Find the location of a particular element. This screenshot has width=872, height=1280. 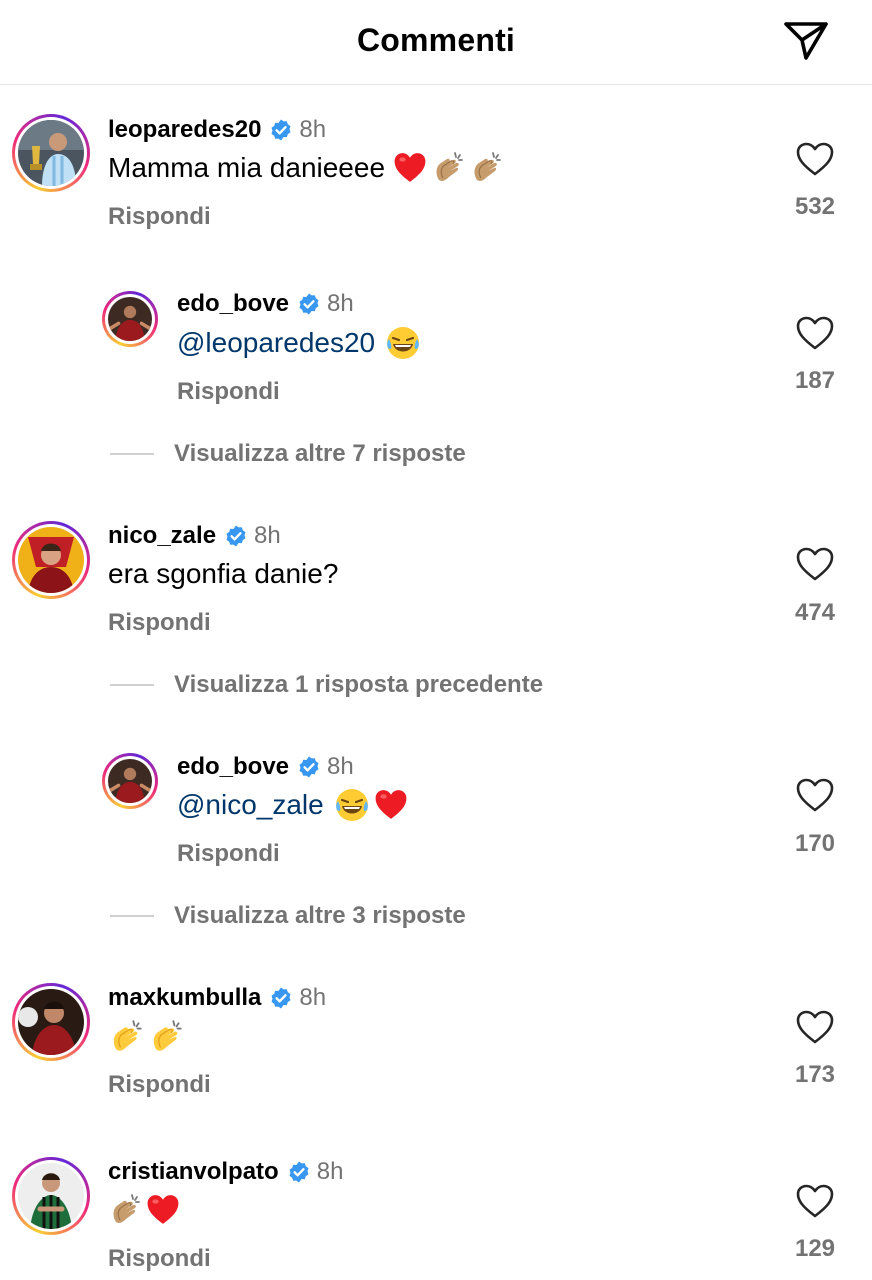

view-more-replies: Visualizza altre 3 risposte is located at coordinates (288, 916).